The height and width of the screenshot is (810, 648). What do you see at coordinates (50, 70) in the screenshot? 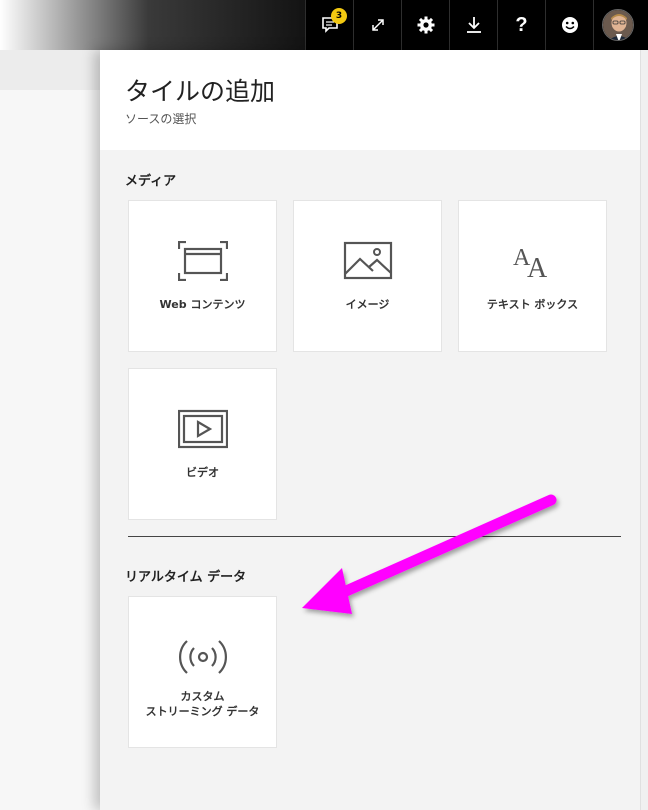
I see `background-strip` at bounding box center [50, 70].